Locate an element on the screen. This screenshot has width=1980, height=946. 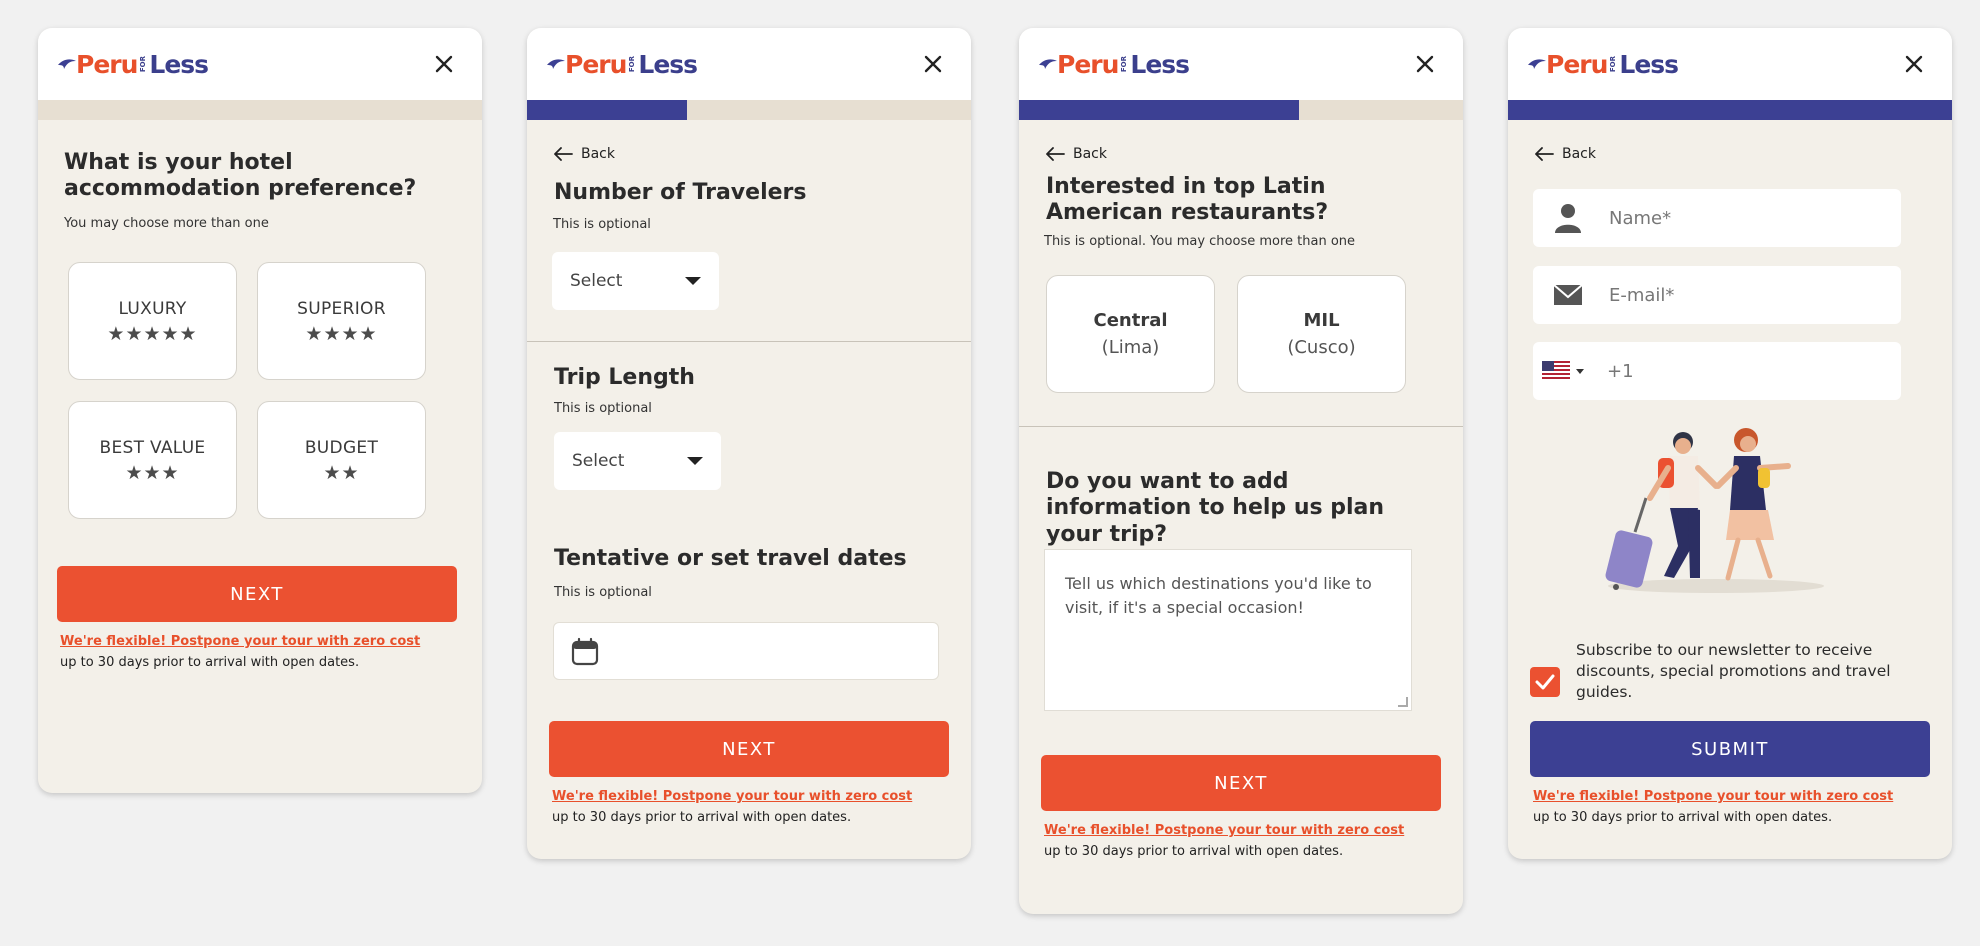
option-best-value: BEST VALUE ★★★ is located at coordinates (152, 460).